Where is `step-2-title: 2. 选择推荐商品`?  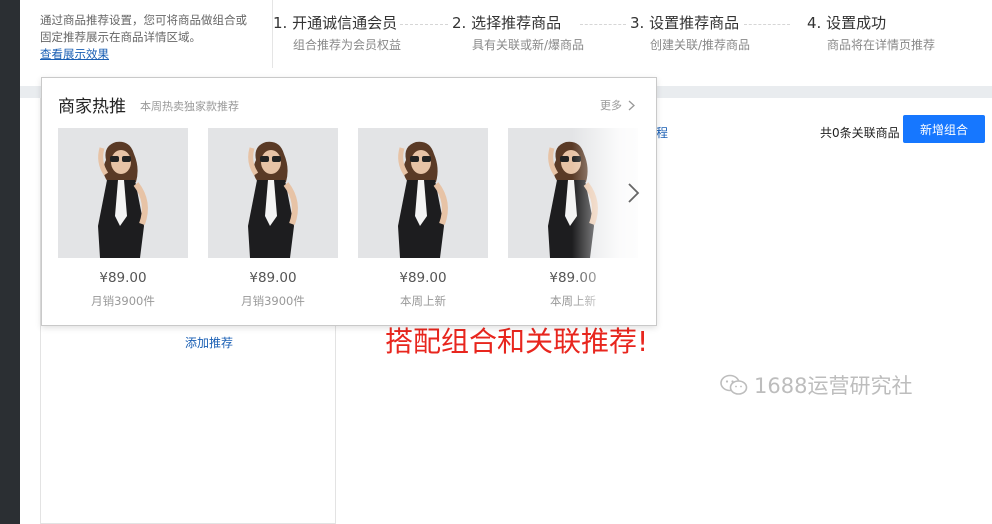
step-2-title: 2. 选择推荐商品 is located at coordinates (507, 23).